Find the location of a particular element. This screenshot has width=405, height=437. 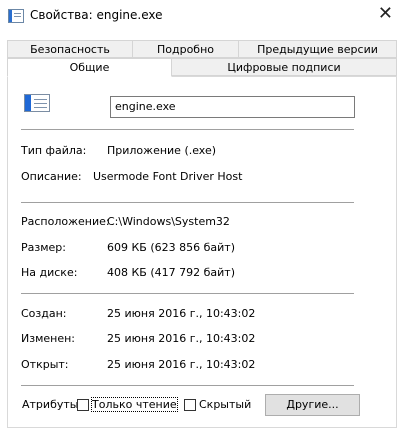

tab-previous-versions: Предыдущие версии is located at coordinates (317, 49).